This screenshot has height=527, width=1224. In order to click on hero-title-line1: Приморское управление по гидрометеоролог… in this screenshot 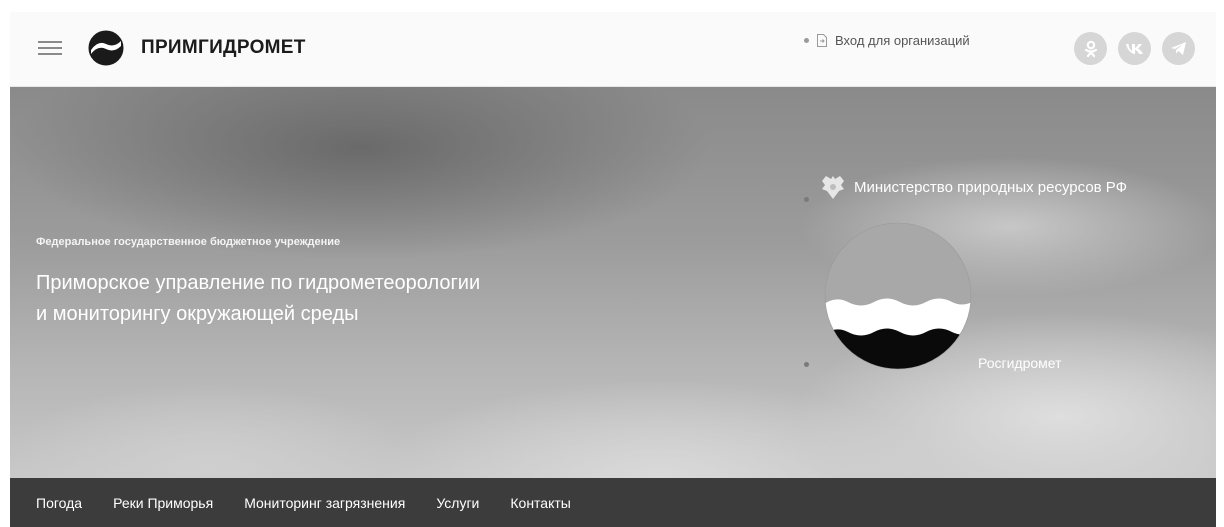, I will do `click(258, 283)`.